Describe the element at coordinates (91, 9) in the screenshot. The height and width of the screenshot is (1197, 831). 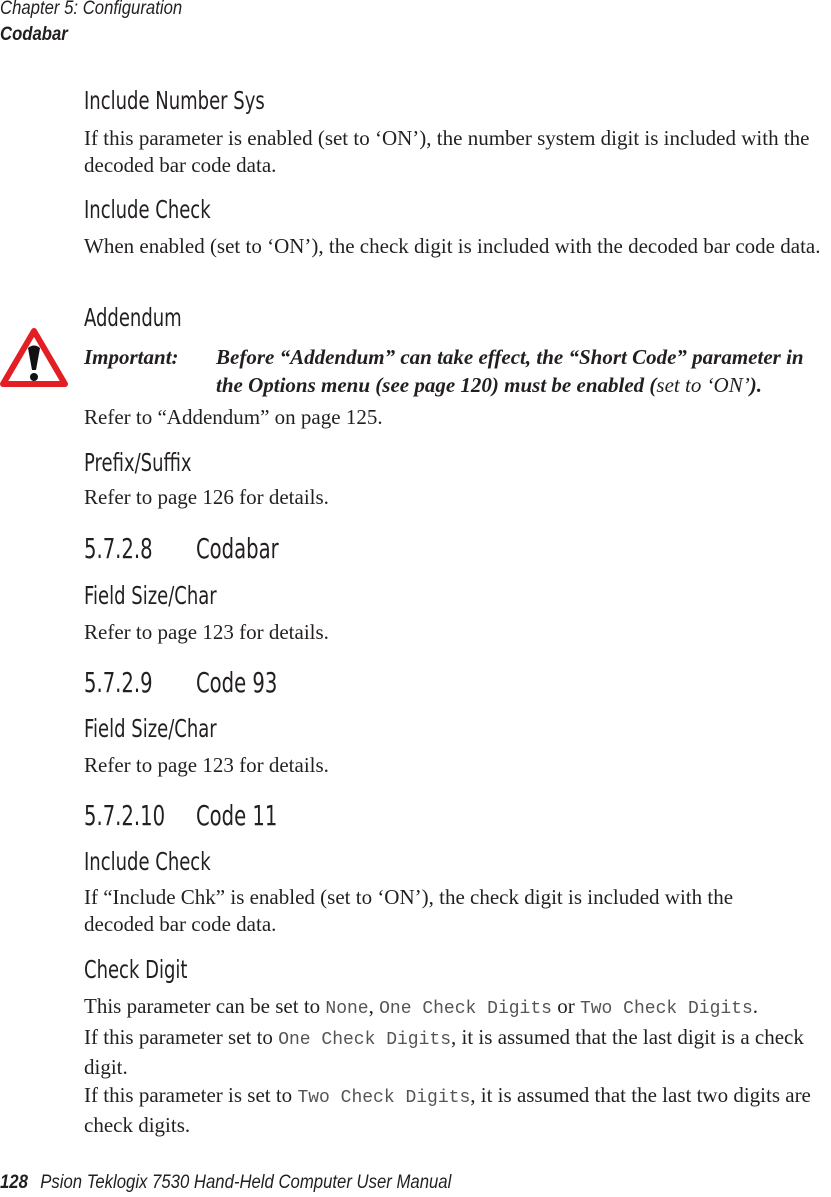
I see `chapter-header: Chapter 5: Configuration` at that location.